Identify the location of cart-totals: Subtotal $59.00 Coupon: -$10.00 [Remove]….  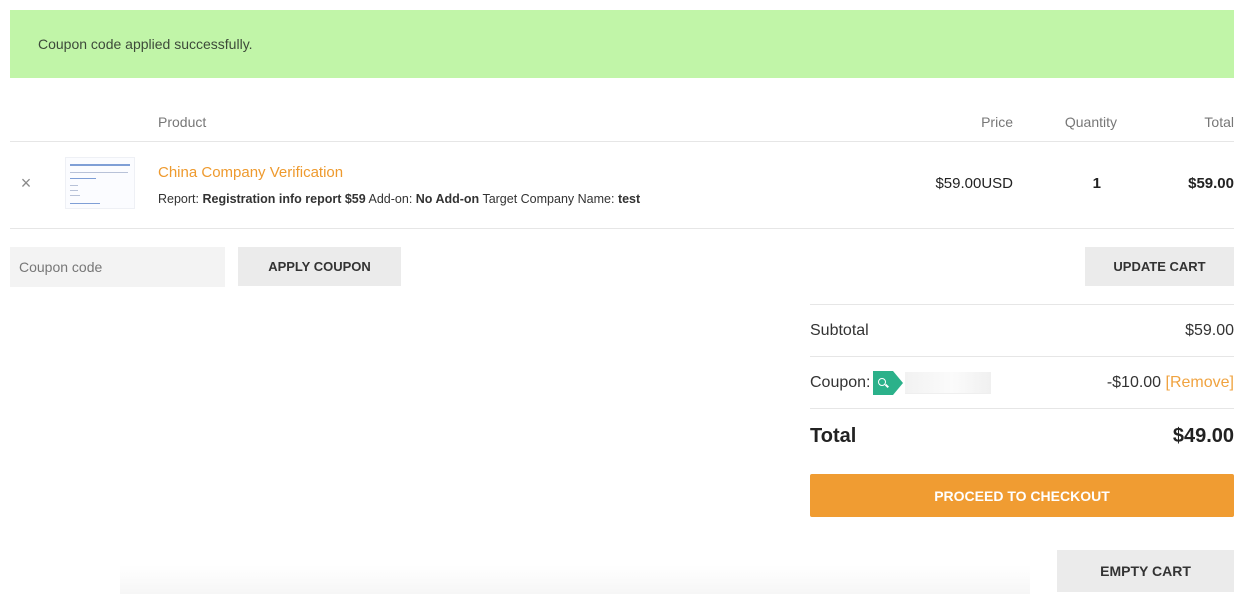
(1022, 384).